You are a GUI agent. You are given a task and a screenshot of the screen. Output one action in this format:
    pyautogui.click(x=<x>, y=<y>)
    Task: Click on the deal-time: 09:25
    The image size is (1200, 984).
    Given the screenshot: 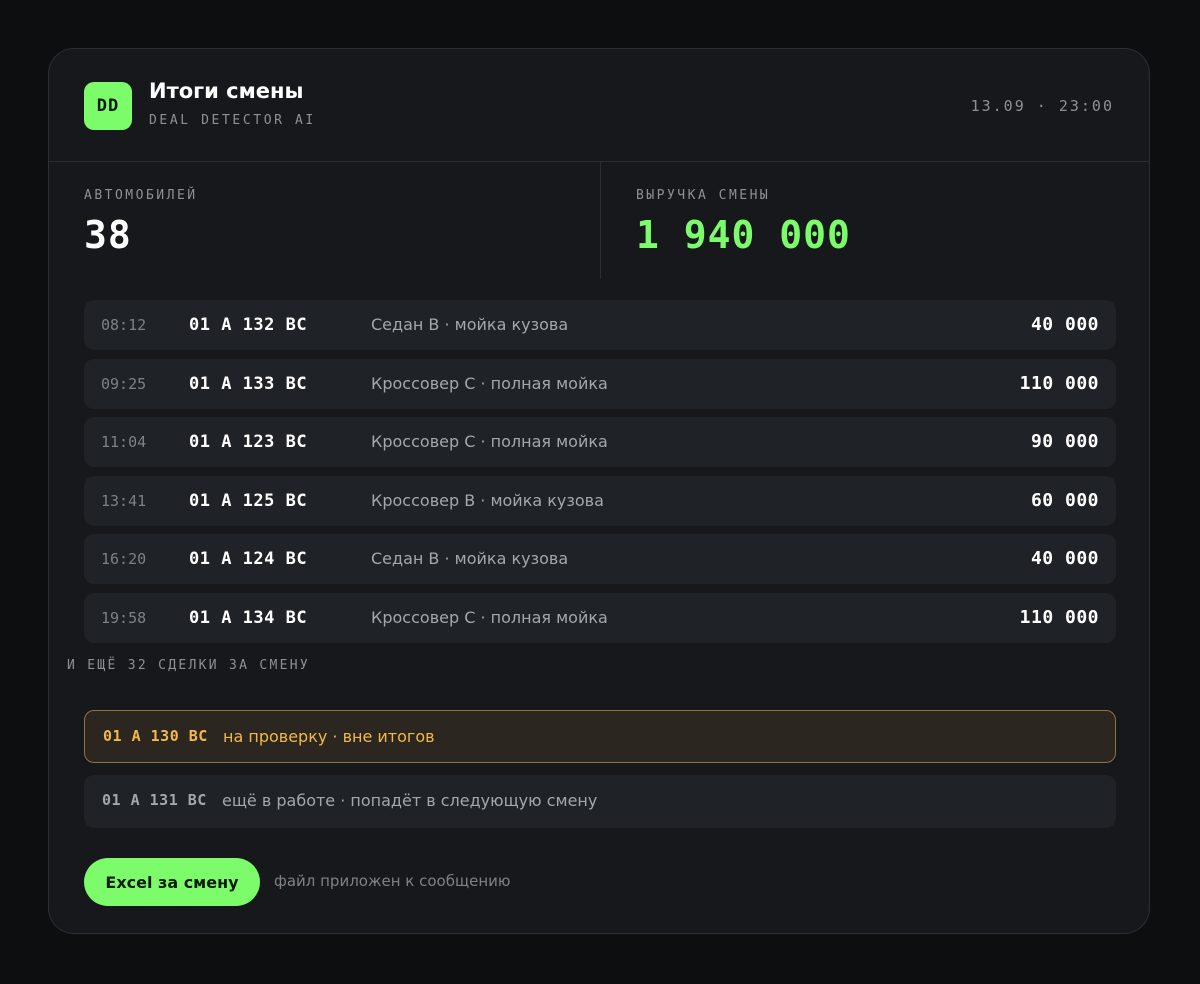 What is the action you would take?
    pyautogui.click(x=124, y=383)
    